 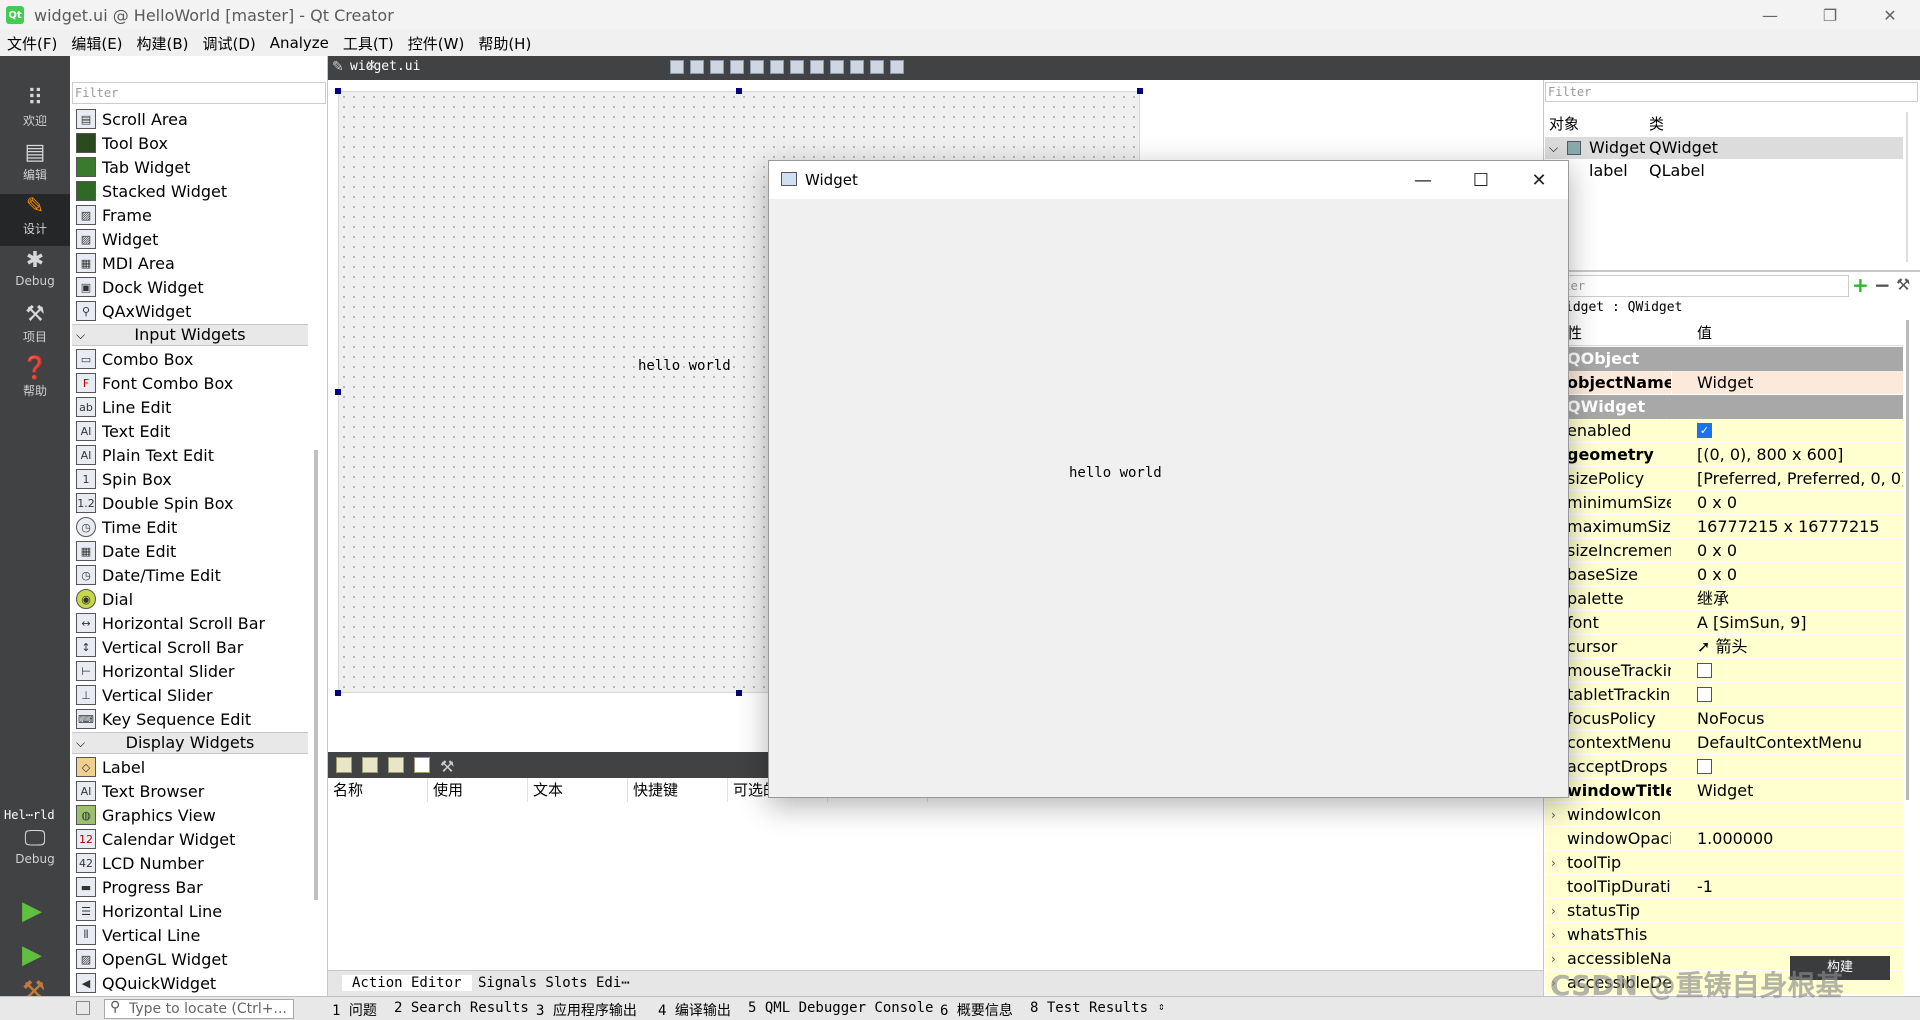 What do you see at coordinates (1800, 599) in the screenshot?
I see `property-value: 继承` at bounding box center [1800, 599].